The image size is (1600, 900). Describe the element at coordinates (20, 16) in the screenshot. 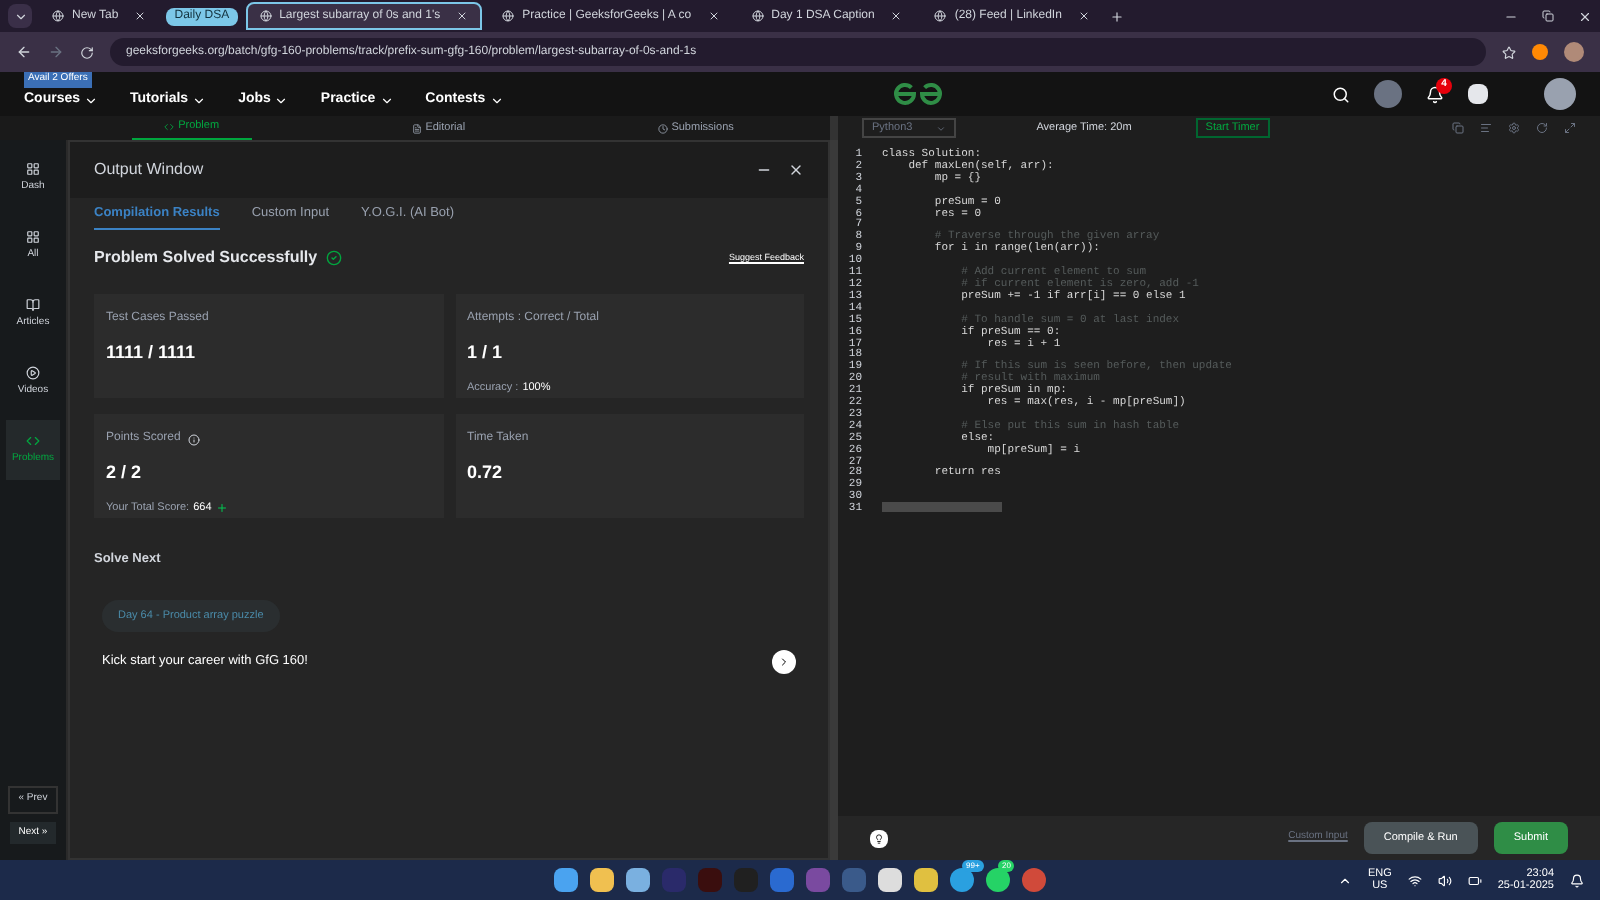

I see `tab-search-icon` at that location.